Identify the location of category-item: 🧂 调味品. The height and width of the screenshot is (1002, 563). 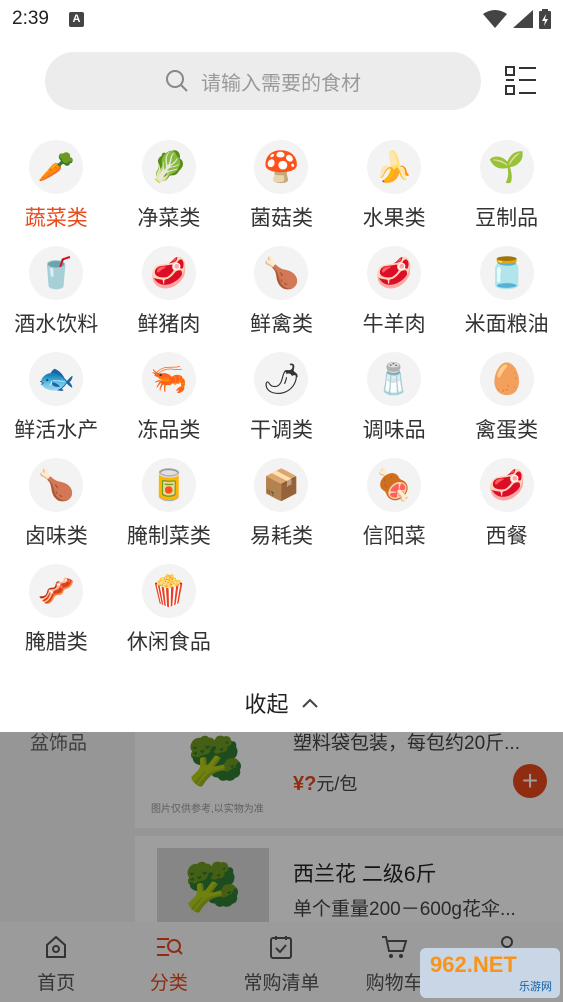
(394, 398).